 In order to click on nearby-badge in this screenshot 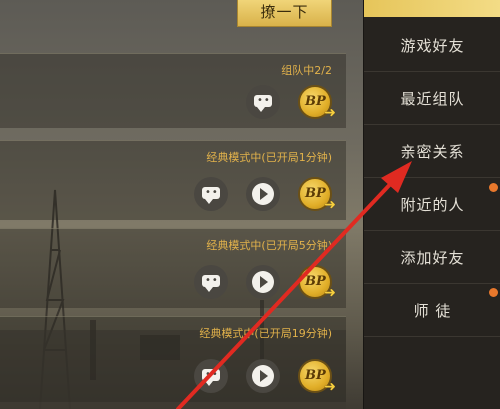, I will do `click(493, 187)`.